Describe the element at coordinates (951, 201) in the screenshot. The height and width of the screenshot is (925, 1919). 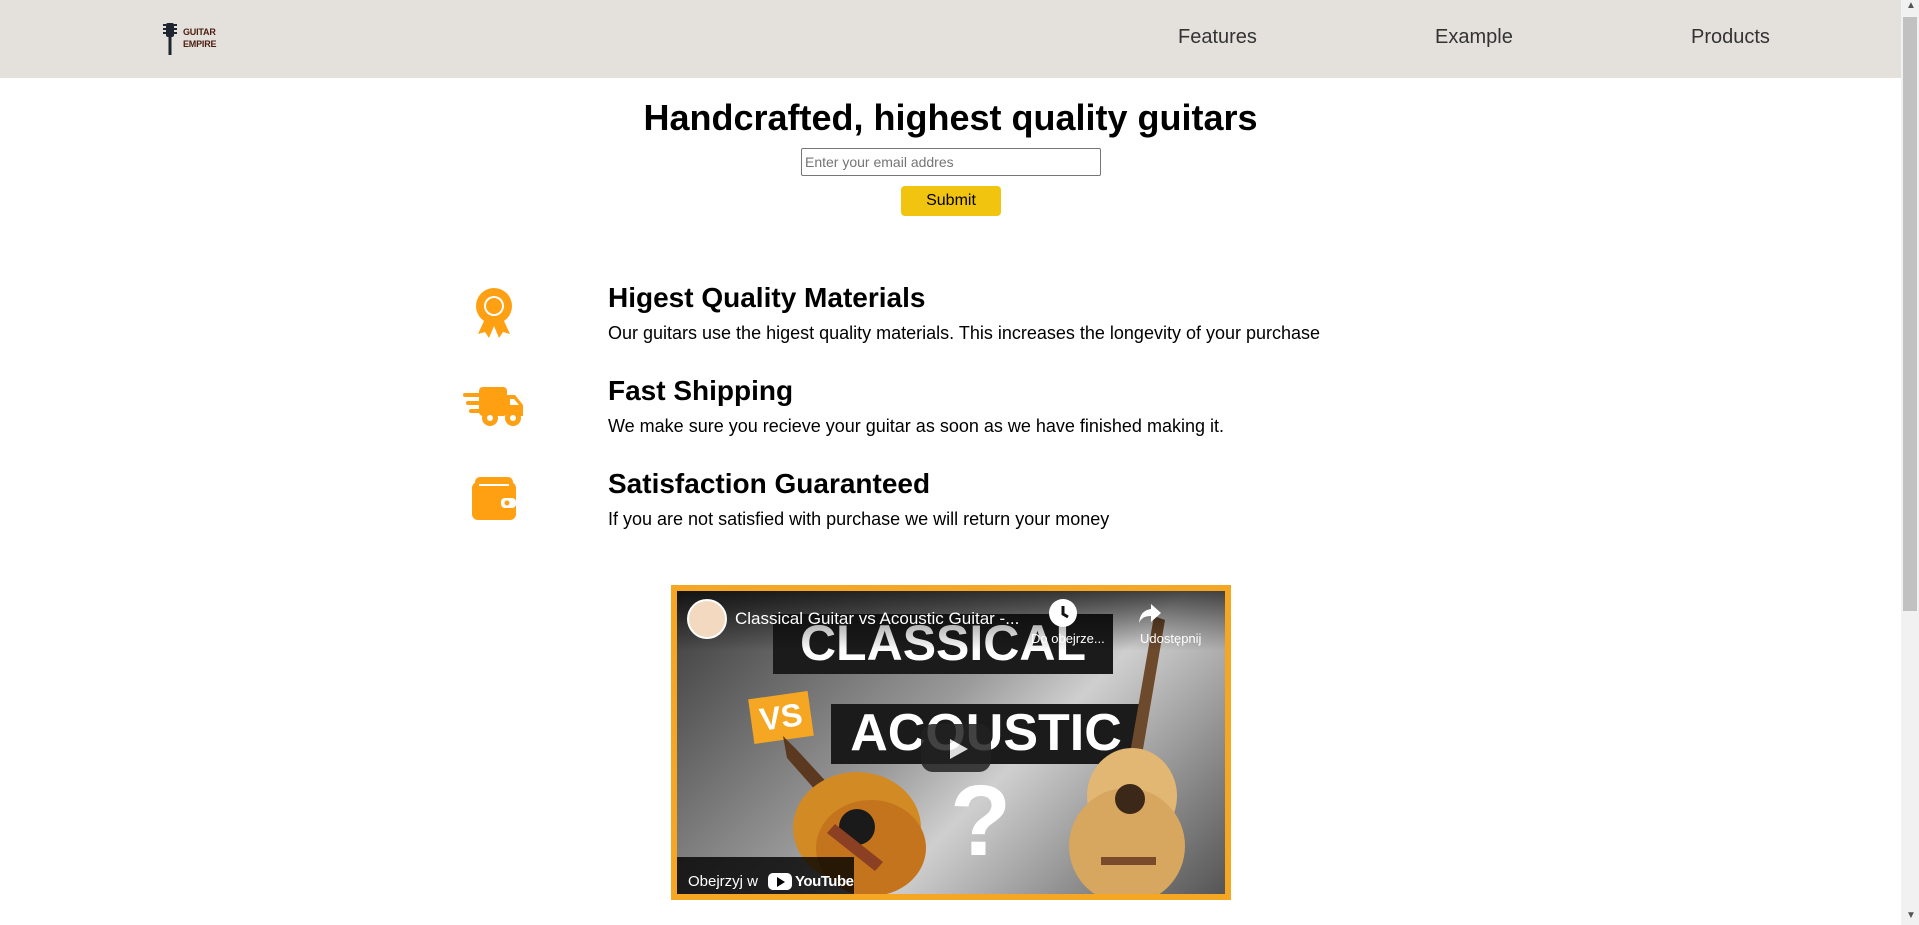
I see `submit-button: Submit` at that location.